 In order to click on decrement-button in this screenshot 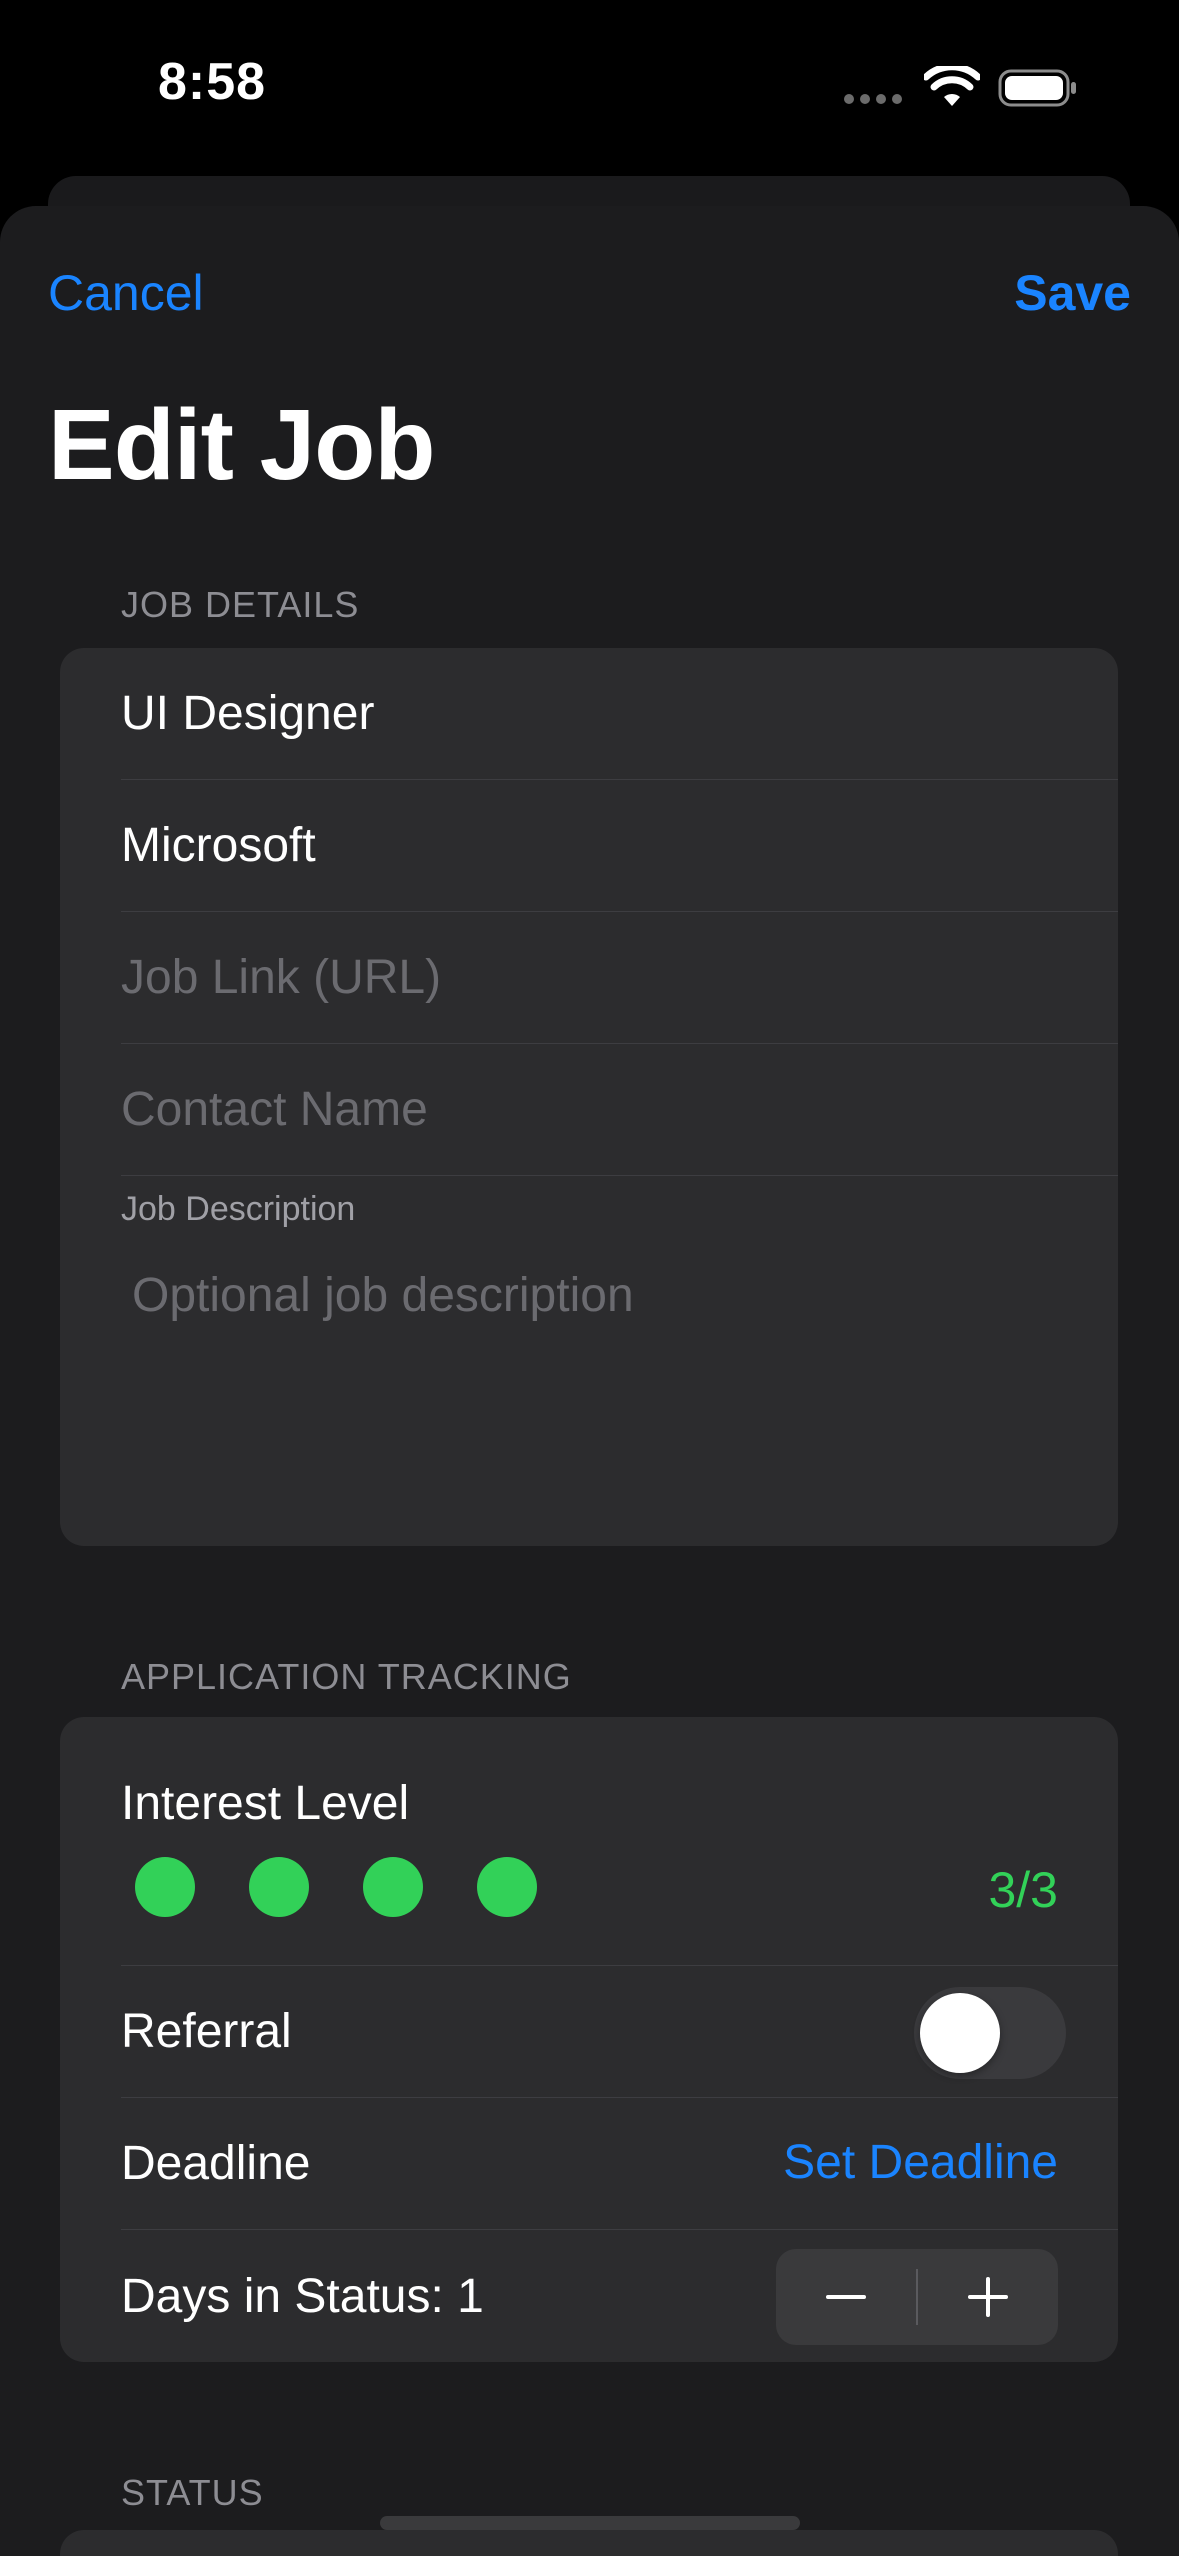, I will do `click(846, 2297)`.